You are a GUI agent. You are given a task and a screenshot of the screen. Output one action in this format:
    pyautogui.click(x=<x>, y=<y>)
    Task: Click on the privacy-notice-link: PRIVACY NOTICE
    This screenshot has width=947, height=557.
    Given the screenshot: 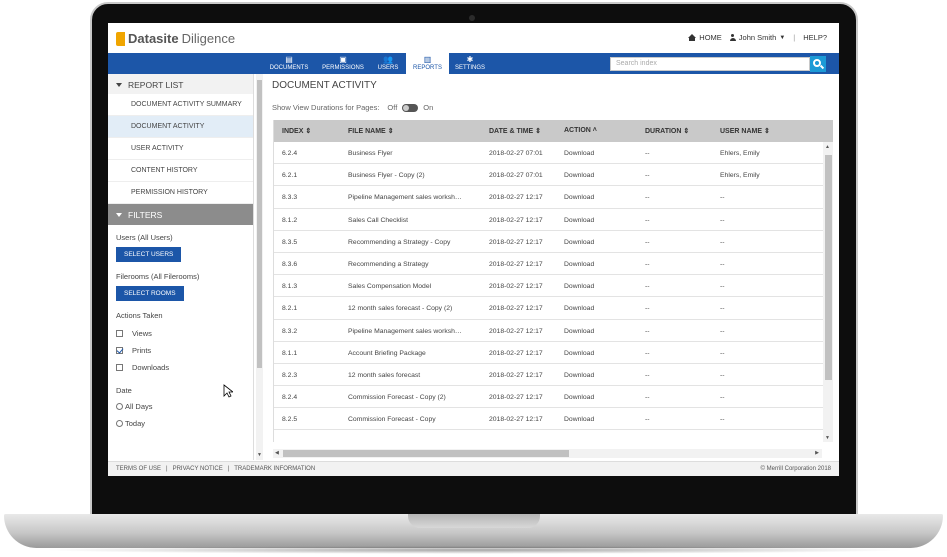 What is the action you would take?
    pyautogui.click(x=198, y=469)
    